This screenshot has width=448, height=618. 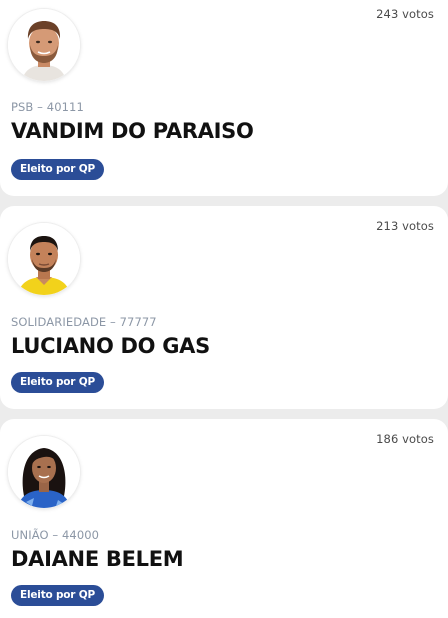 What do you see at coordinates (97, 559) in the screenshot?
I see `candidate-name: DAIANE BELEM` at bounding box center [97, 559].